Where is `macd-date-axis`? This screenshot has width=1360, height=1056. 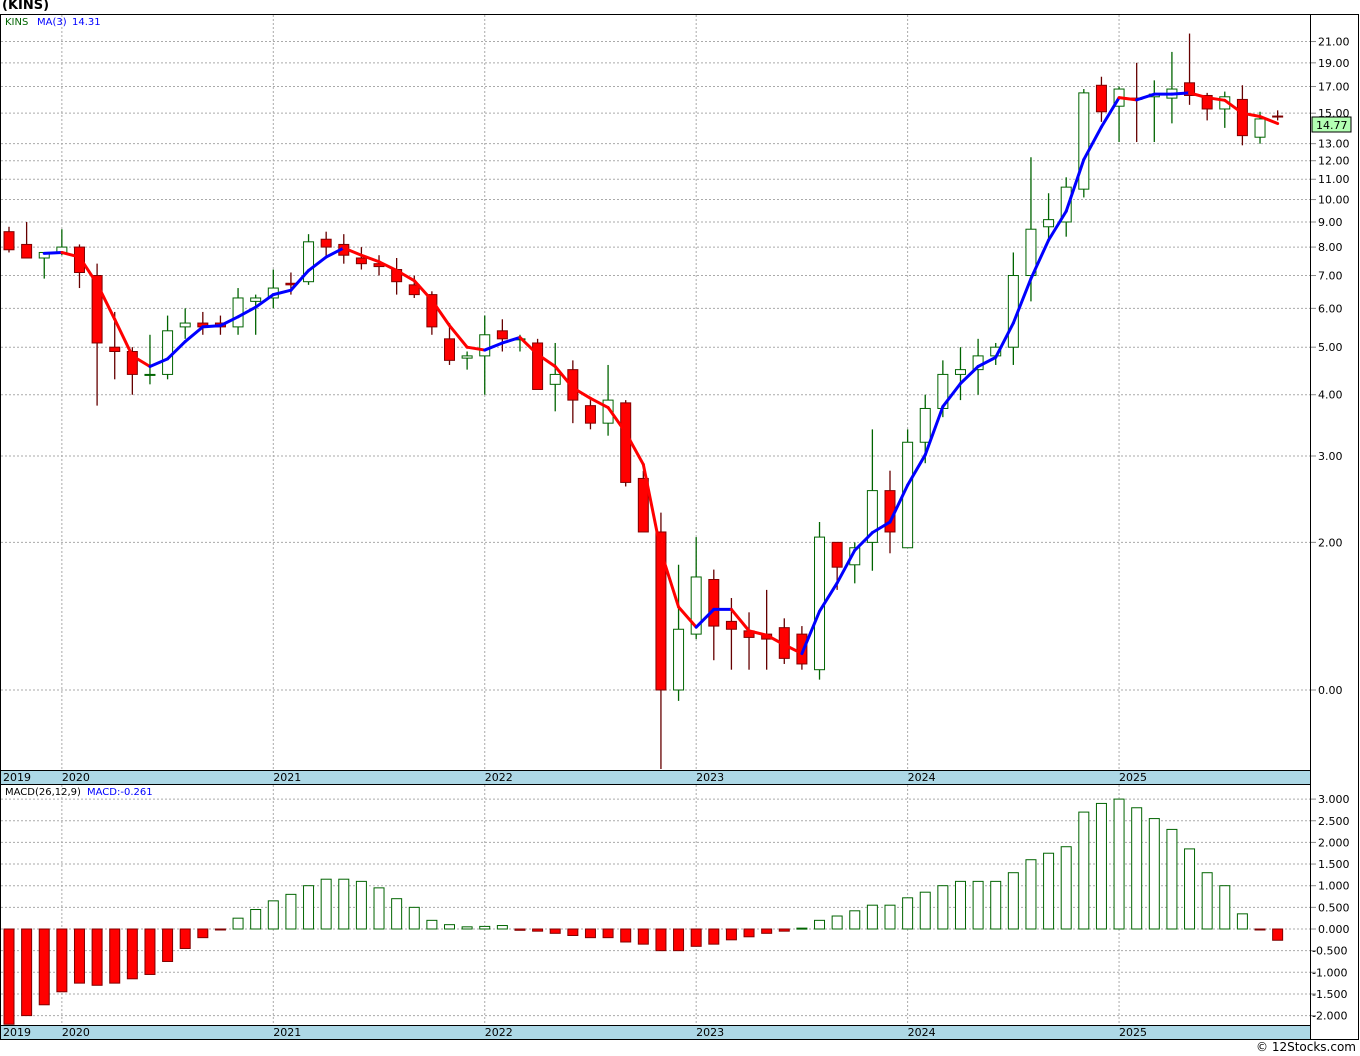
macd-date-axis is located at coordinates (655, 1032).